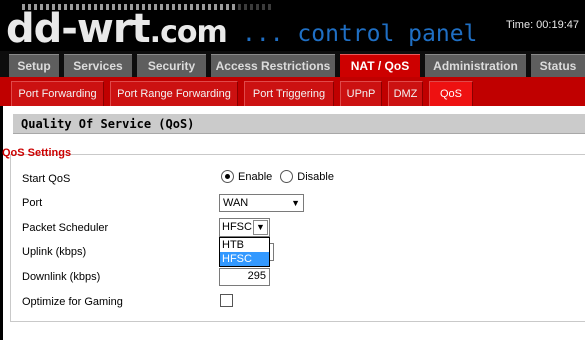  I want to click on tab-security: Security, so click(171, 65).